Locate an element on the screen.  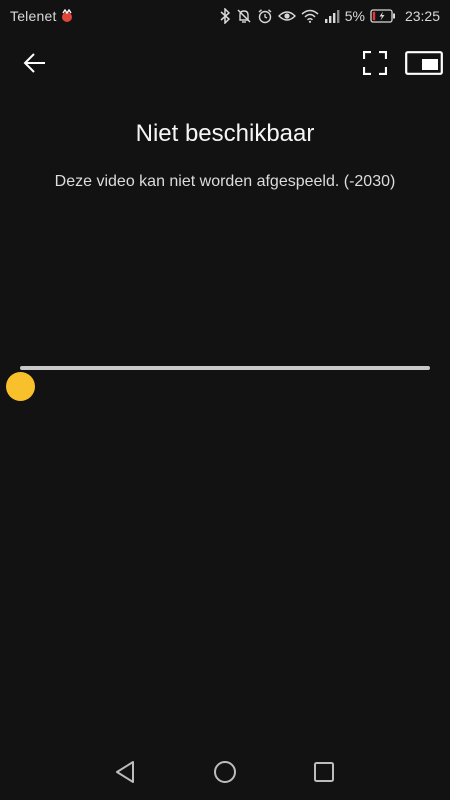
status-left: Telenet is located at coordinates (42, 16).